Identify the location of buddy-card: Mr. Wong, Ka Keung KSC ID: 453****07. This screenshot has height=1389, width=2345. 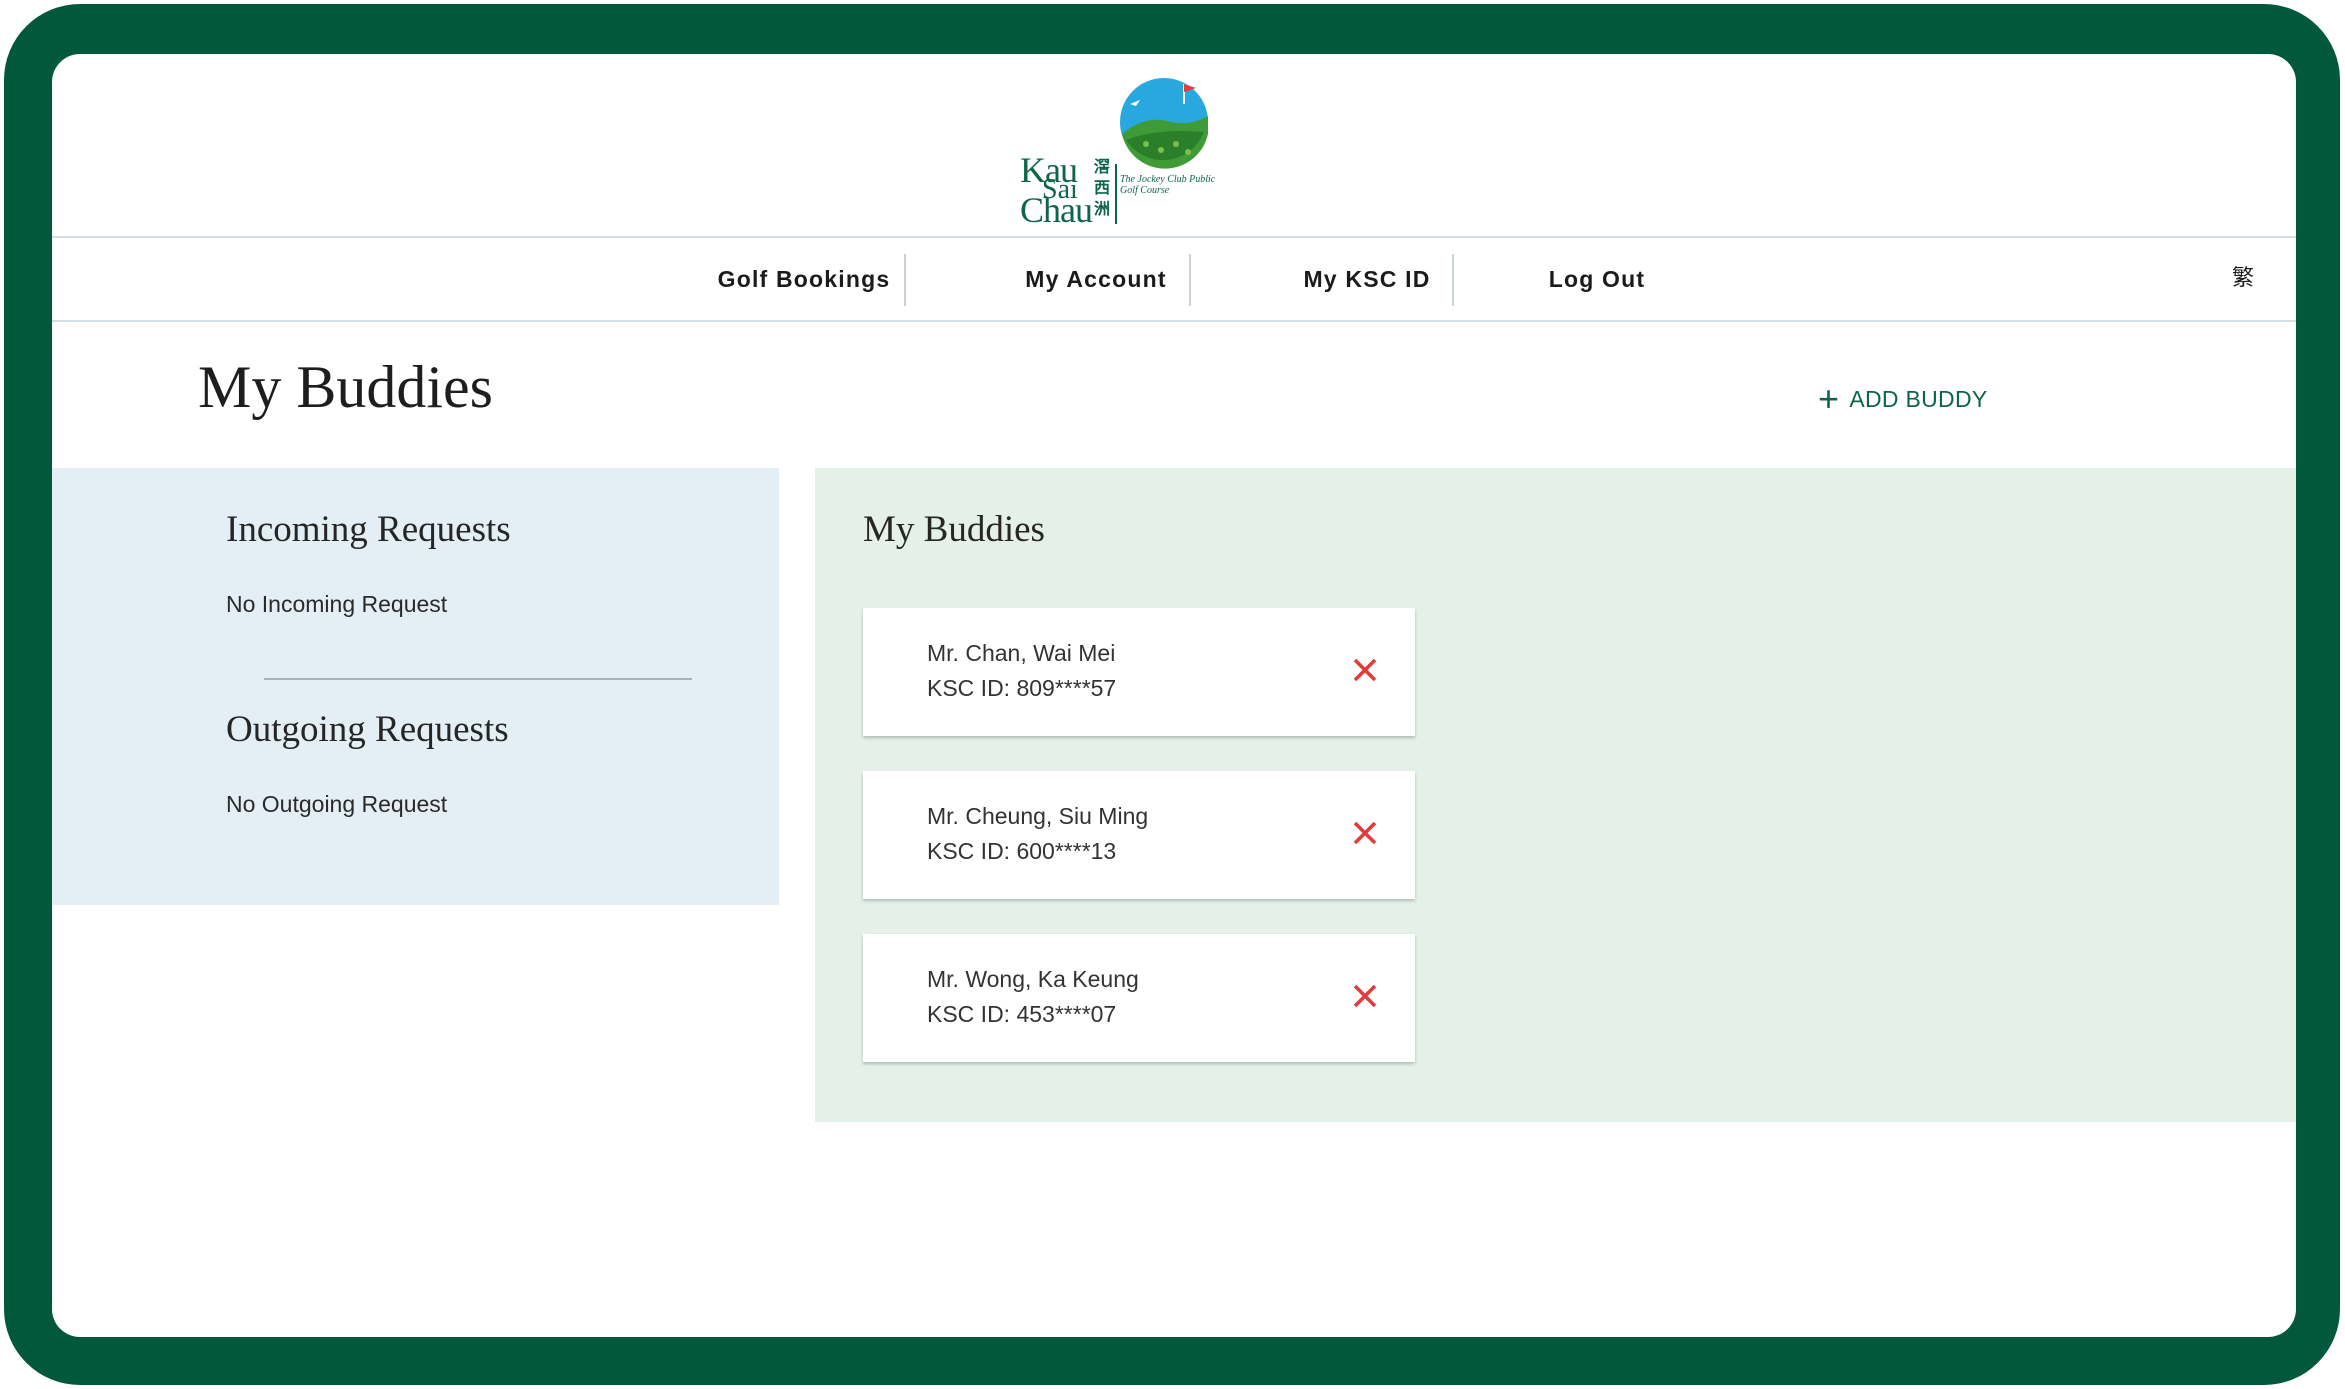
(1139, 998).